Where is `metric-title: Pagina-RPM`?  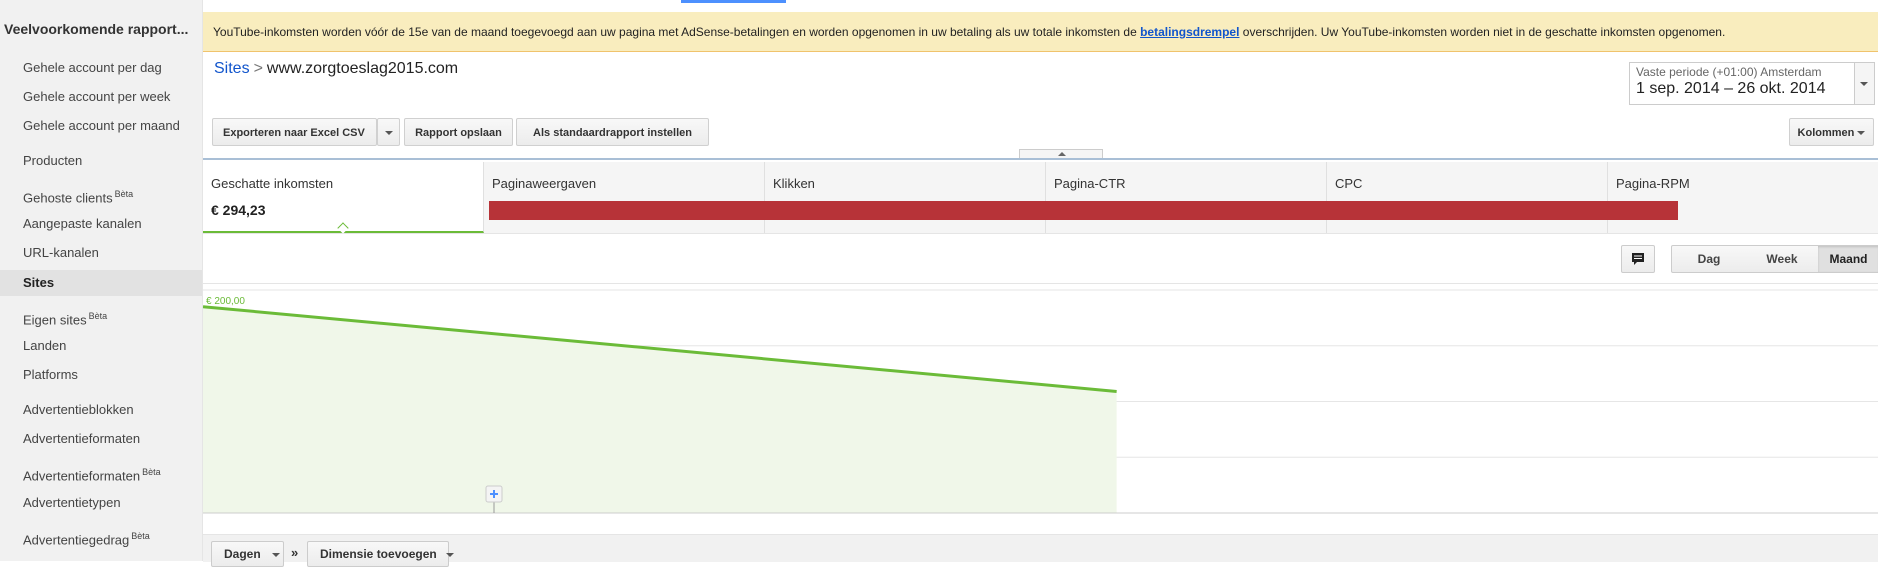
metric-title: Pagina-RPM is located at coordinates (1653, 183).